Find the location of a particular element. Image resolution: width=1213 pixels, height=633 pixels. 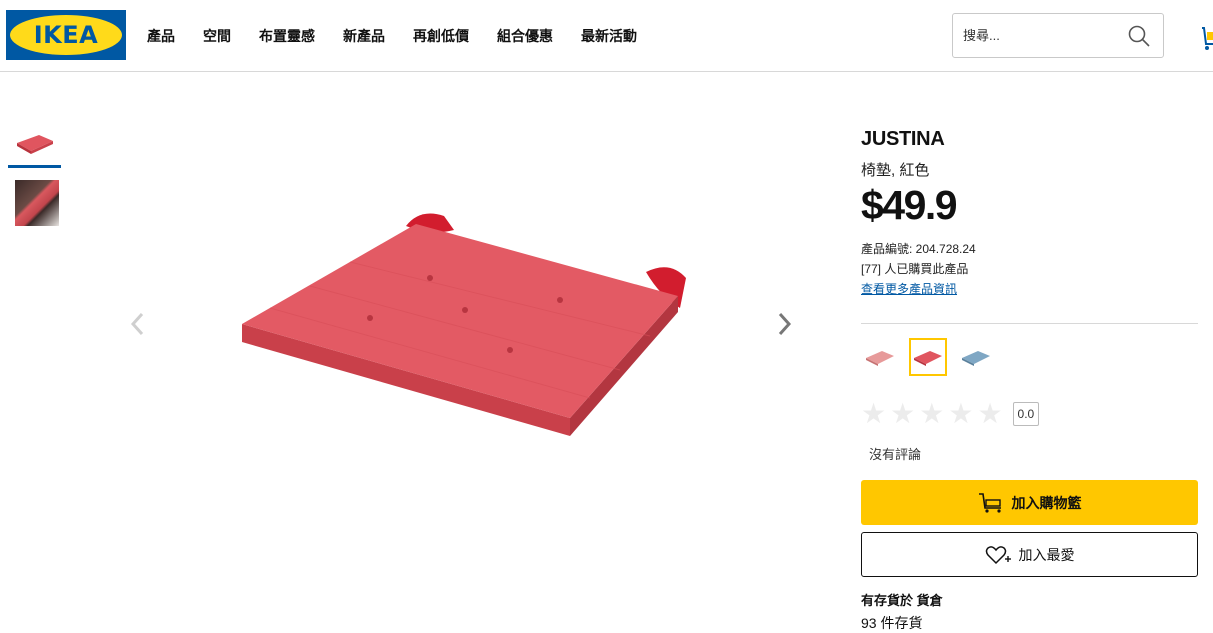

stock-count: 93 件存貨 is located at coordinates (892, 623).